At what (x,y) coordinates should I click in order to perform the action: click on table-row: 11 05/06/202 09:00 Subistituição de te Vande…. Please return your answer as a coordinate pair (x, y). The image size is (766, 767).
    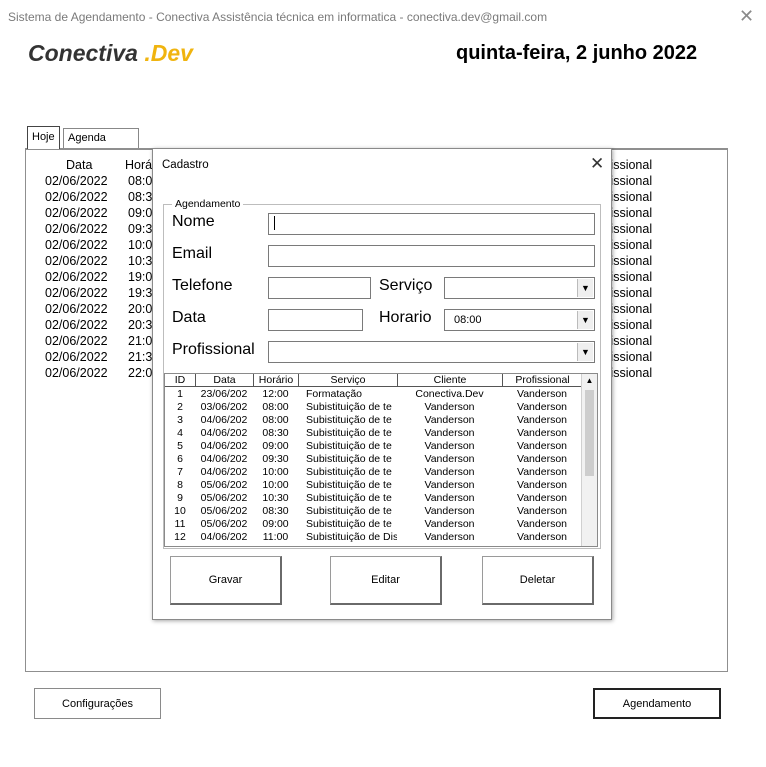
    Looking at the image, I should click on (374, 524).